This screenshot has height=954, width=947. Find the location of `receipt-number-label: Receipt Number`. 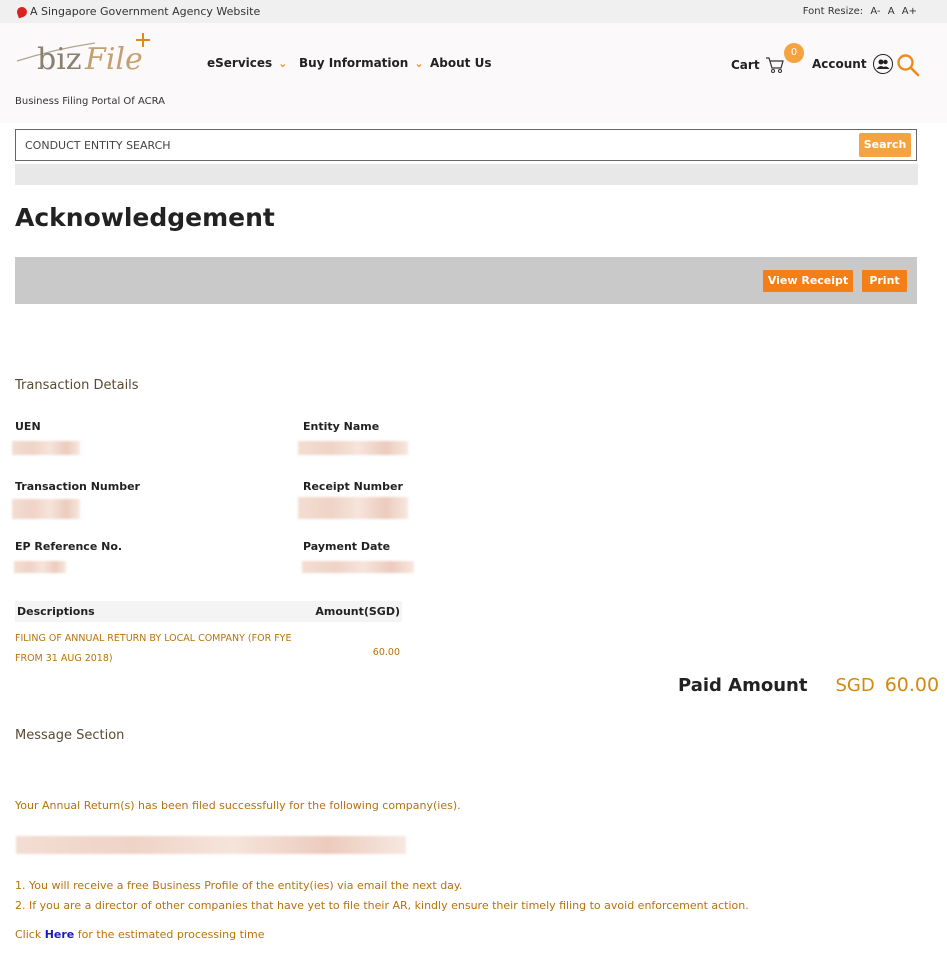

receipt-number-label: Receipt Number is located at coordinates (353, 486).